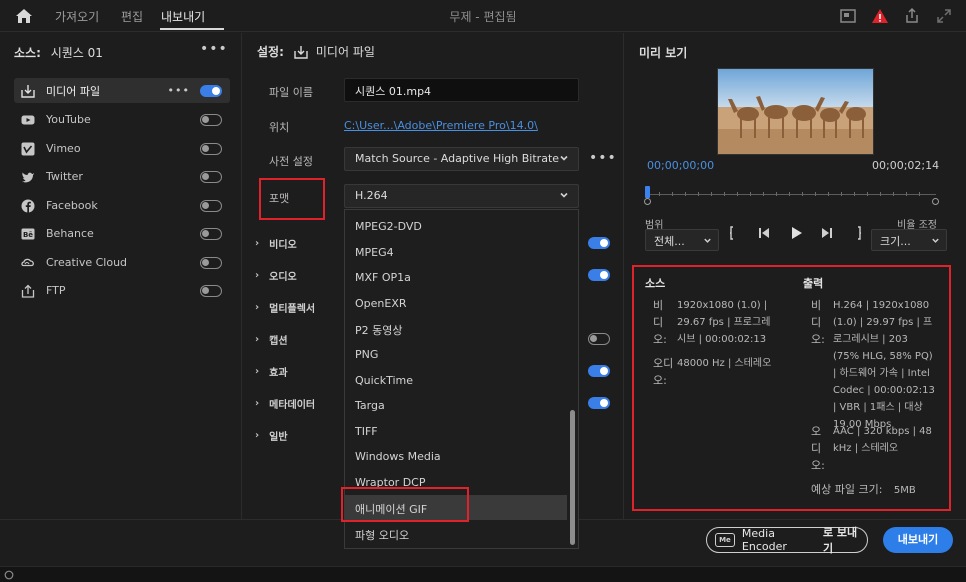 The image size is (966, 582). What do you see at coordinates (179, 90) in the screenshot?
I see `dest-more-button: •••` at bounding box center [179, 90].